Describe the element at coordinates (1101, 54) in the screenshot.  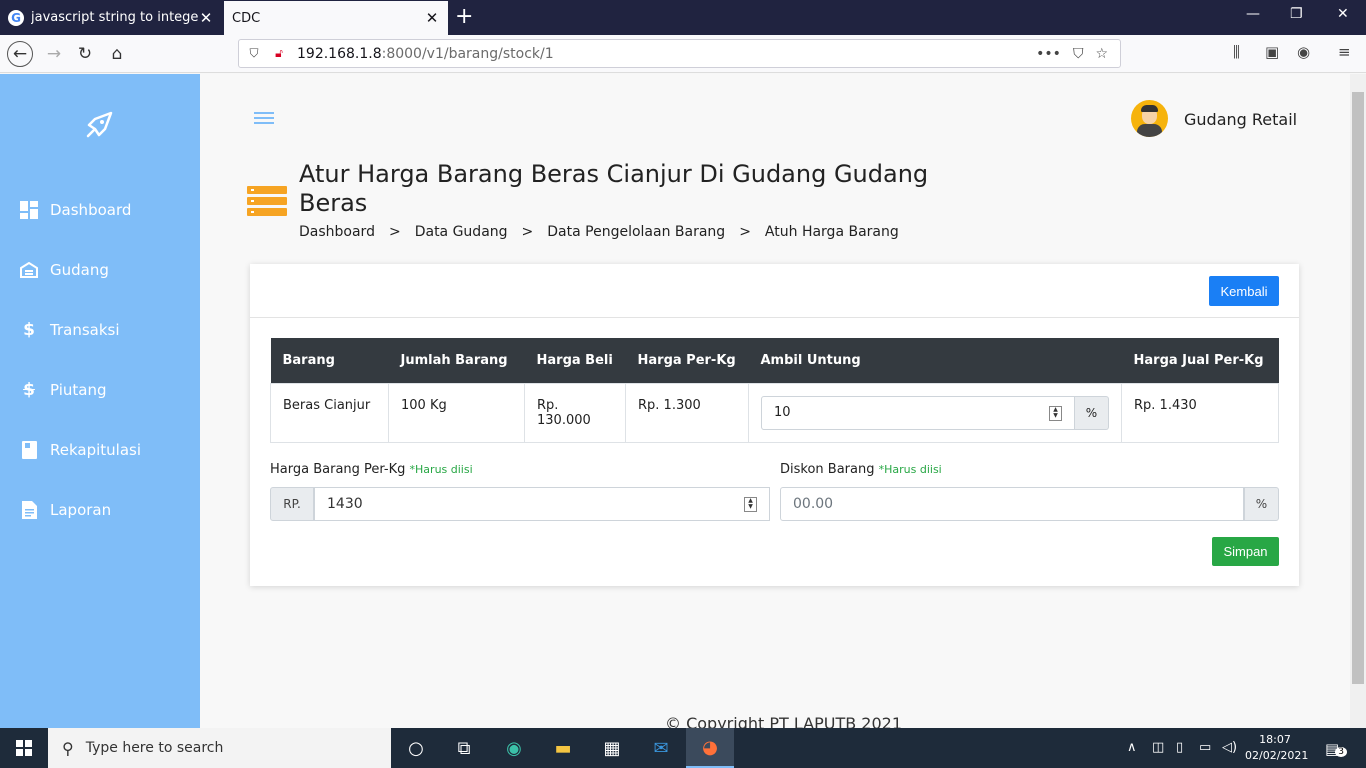
I see `bookmark-star-icon: ☆` at that location.